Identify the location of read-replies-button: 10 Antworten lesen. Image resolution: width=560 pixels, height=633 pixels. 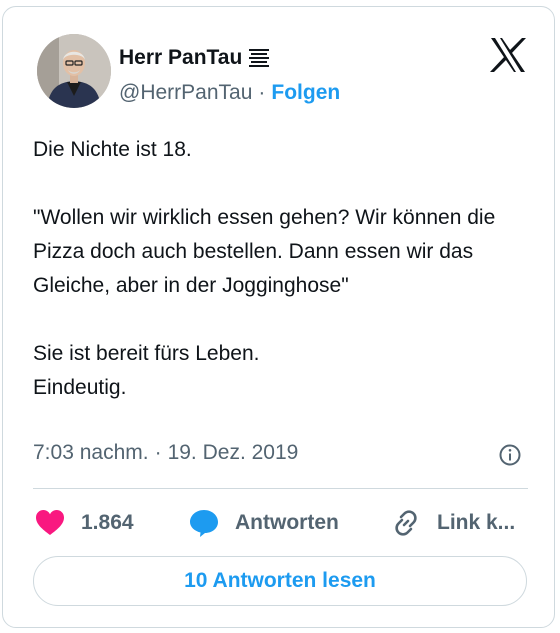
(280, 581).